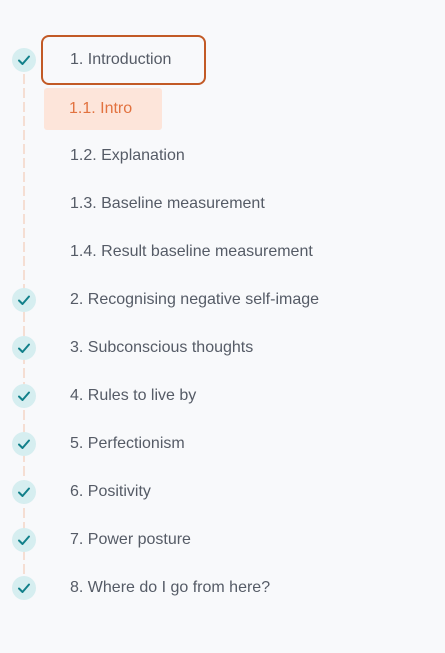  What do you see at coordinates (222, 396) in the screenshot?
I see `chapter-item-rules-to-live-by: 4. Rules to live by` at bounding box center [222, 396].